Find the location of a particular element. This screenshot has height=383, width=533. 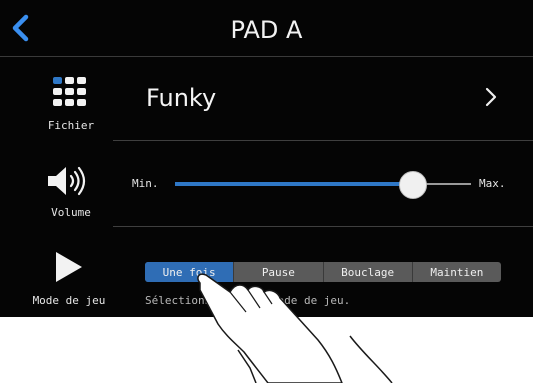

header-bar: PAD A is located at coordinates (266, 28).